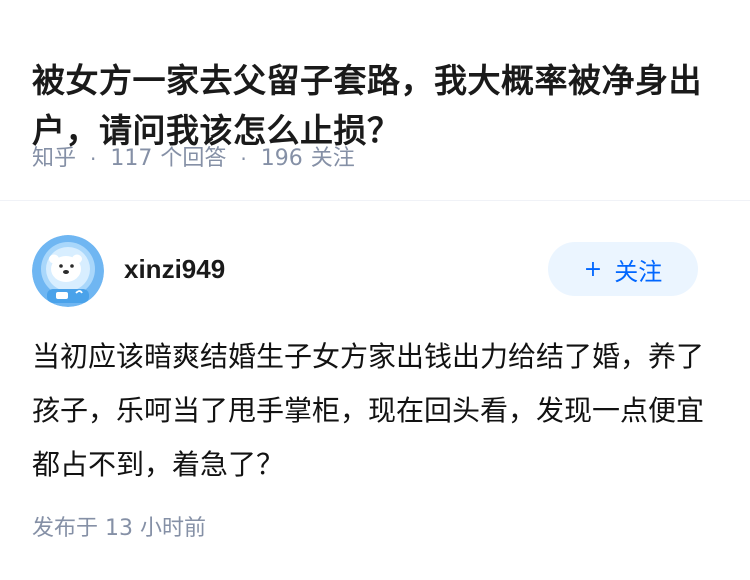 The width and height of the screenshot is (750, 580). What do you see at coordinates (131, 158) in the screenshot?
I see `answers-count: 117` at bounding box center [131, 158].